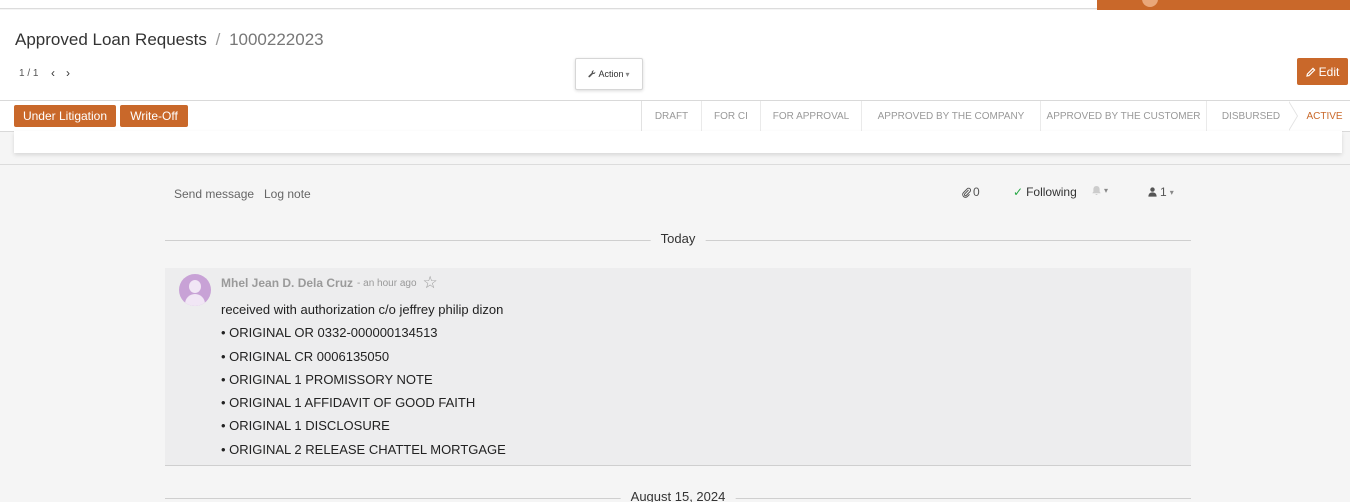  Describe the element at coordinates (976, 192) in the screenshot. I see `attachments-count: 0` at that location.